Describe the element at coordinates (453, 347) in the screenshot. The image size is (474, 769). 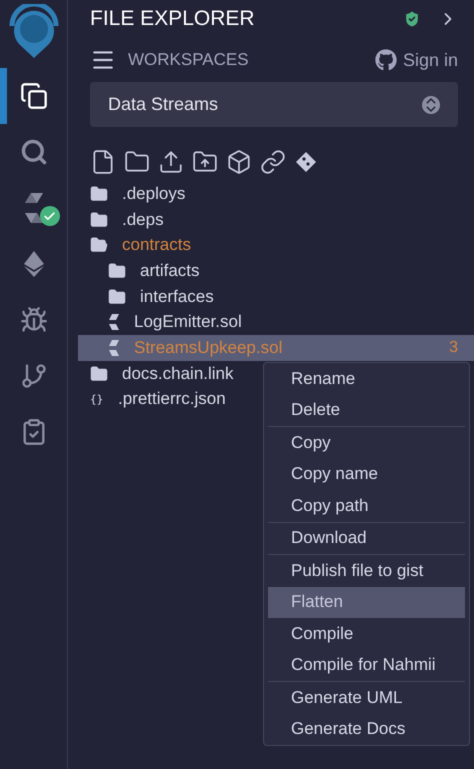
I see `problem-count: 3` at that location.